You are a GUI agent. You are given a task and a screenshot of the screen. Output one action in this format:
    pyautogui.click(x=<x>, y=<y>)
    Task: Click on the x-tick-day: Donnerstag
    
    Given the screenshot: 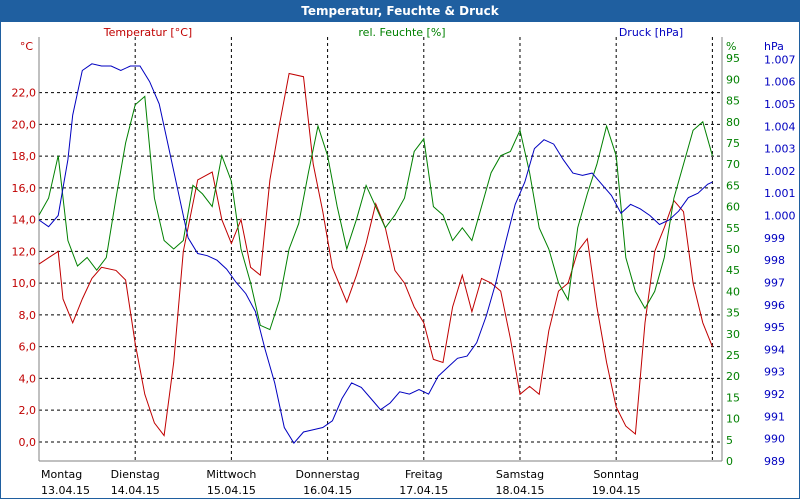 What is the action you would take?
    pyautogui.click(x=327, y=474)
    